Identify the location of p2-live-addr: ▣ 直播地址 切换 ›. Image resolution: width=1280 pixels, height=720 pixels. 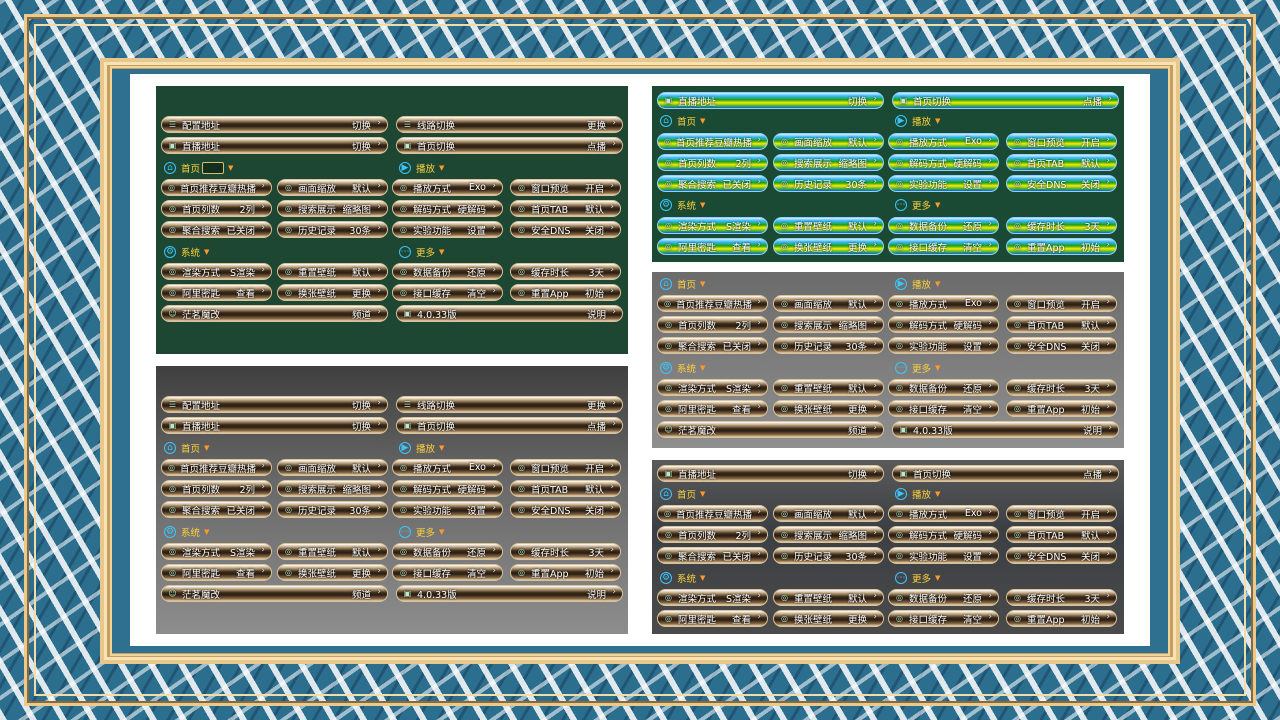
(274, 425).